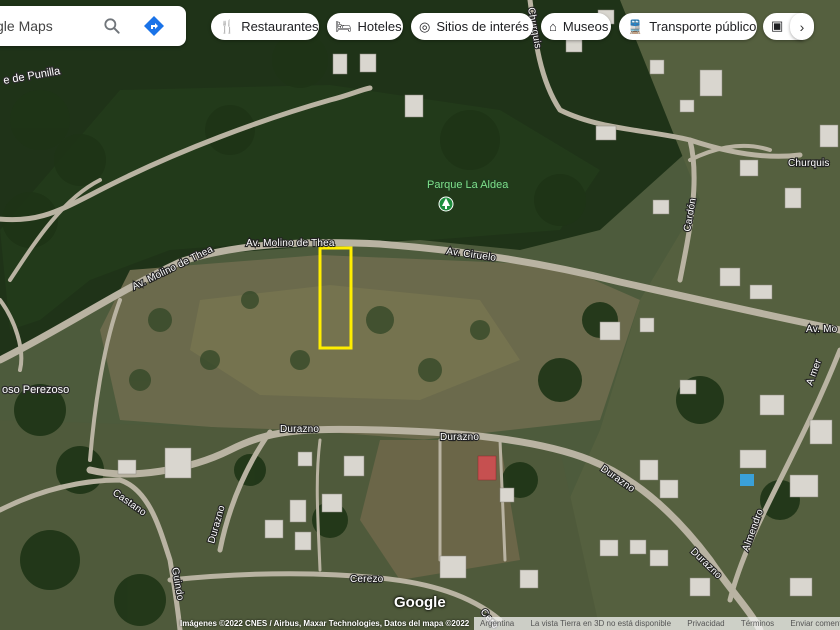  What do you see at coordinates (585, 26) in the screenshot?
I see `chip-label: Museos` at bounding box center [585, 26].